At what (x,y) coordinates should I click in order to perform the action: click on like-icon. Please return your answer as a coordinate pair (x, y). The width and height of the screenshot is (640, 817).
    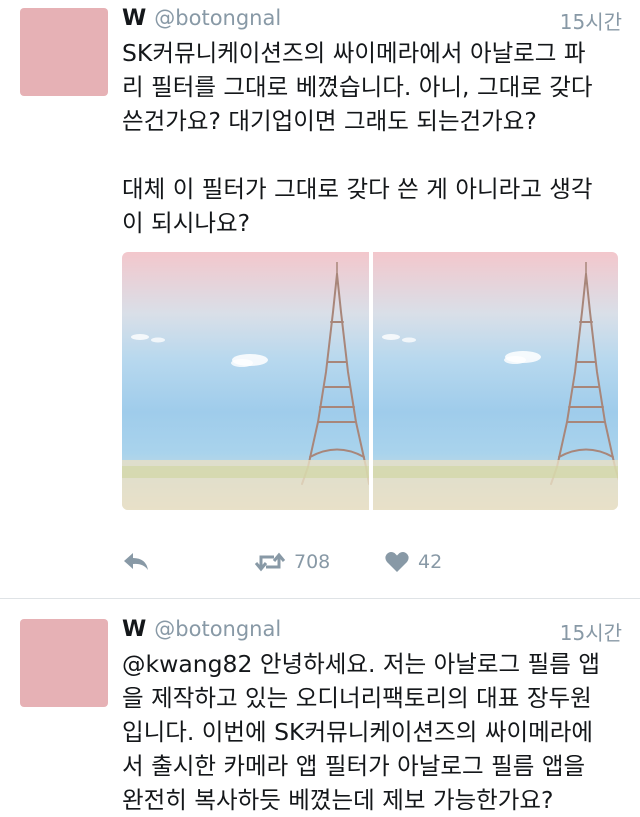
    Looking at the image, I should click on (397, 562).